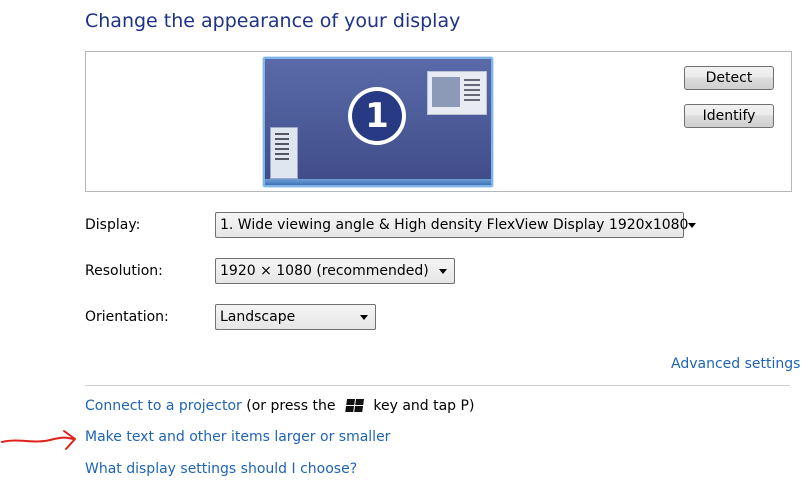 The image size is (805, 491). I want to click on divider, so click(437, 385).